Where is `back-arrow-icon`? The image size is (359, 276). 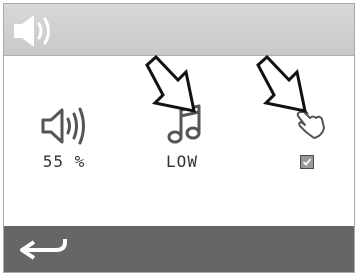
back-arrow-icon is located at coordinates (44, 250).